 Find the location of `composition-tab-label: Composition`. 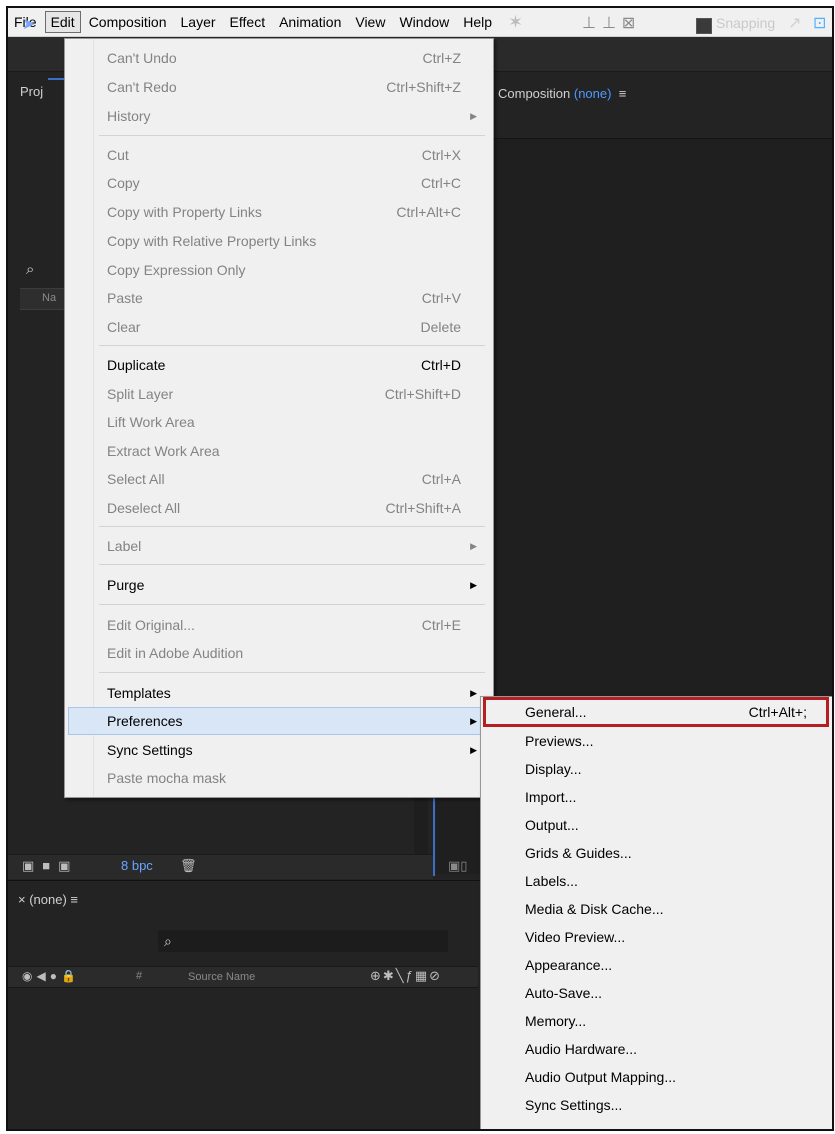

composition-tab-label: Composition is located at coordinates (536, 93).